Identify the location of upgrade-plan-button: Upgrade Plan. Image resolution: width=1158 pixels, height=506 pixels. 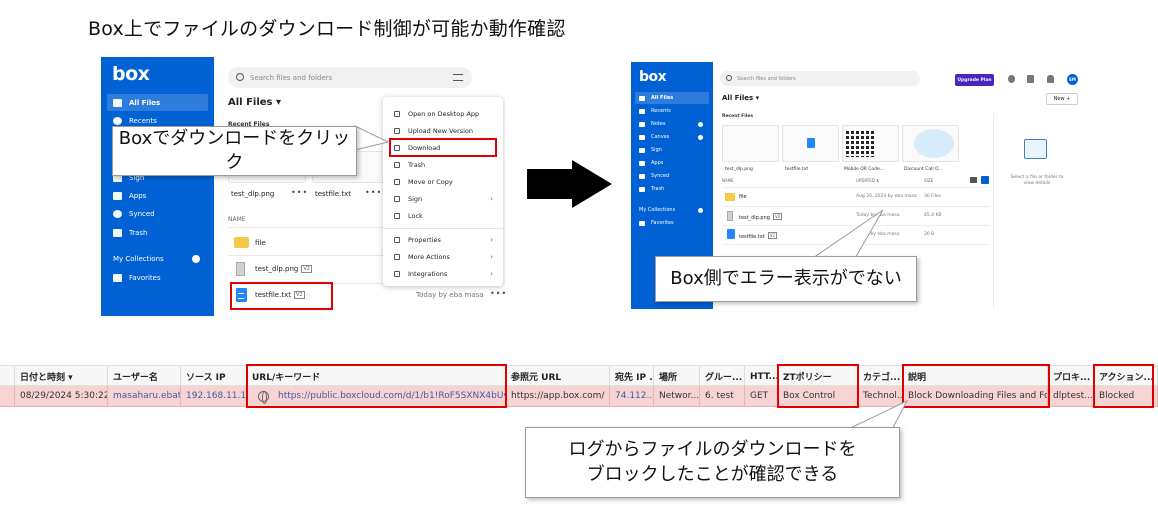
(974, 80).